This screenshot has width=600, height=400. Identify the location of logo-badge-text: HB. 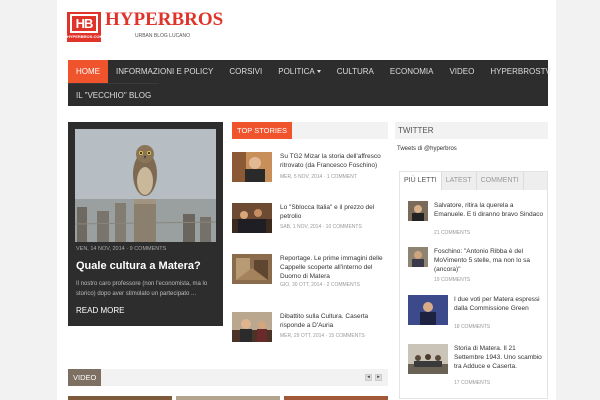
(84, 23).